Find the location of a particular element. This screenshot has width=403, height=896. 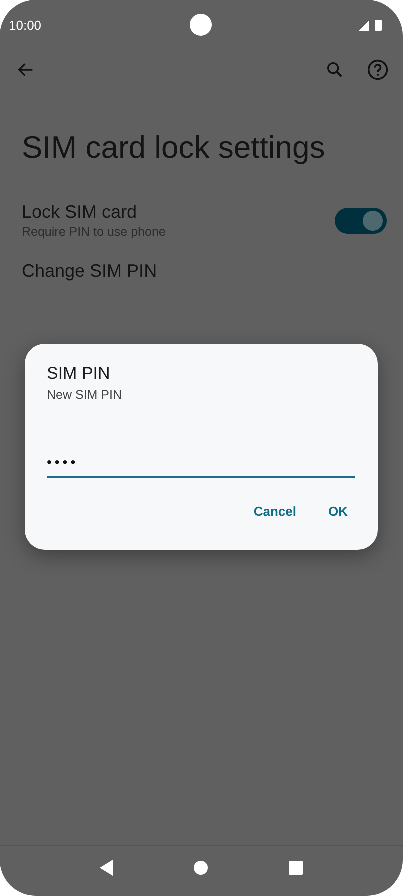

dialog-button: Cancel is located at coordinates (275, 511).